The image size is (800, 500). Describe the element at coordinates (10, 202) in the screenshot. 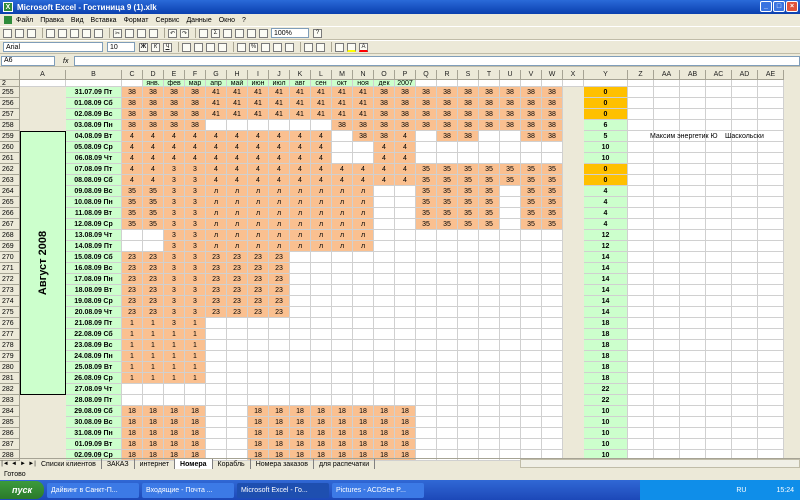

I see `row-header: 265` at that location.